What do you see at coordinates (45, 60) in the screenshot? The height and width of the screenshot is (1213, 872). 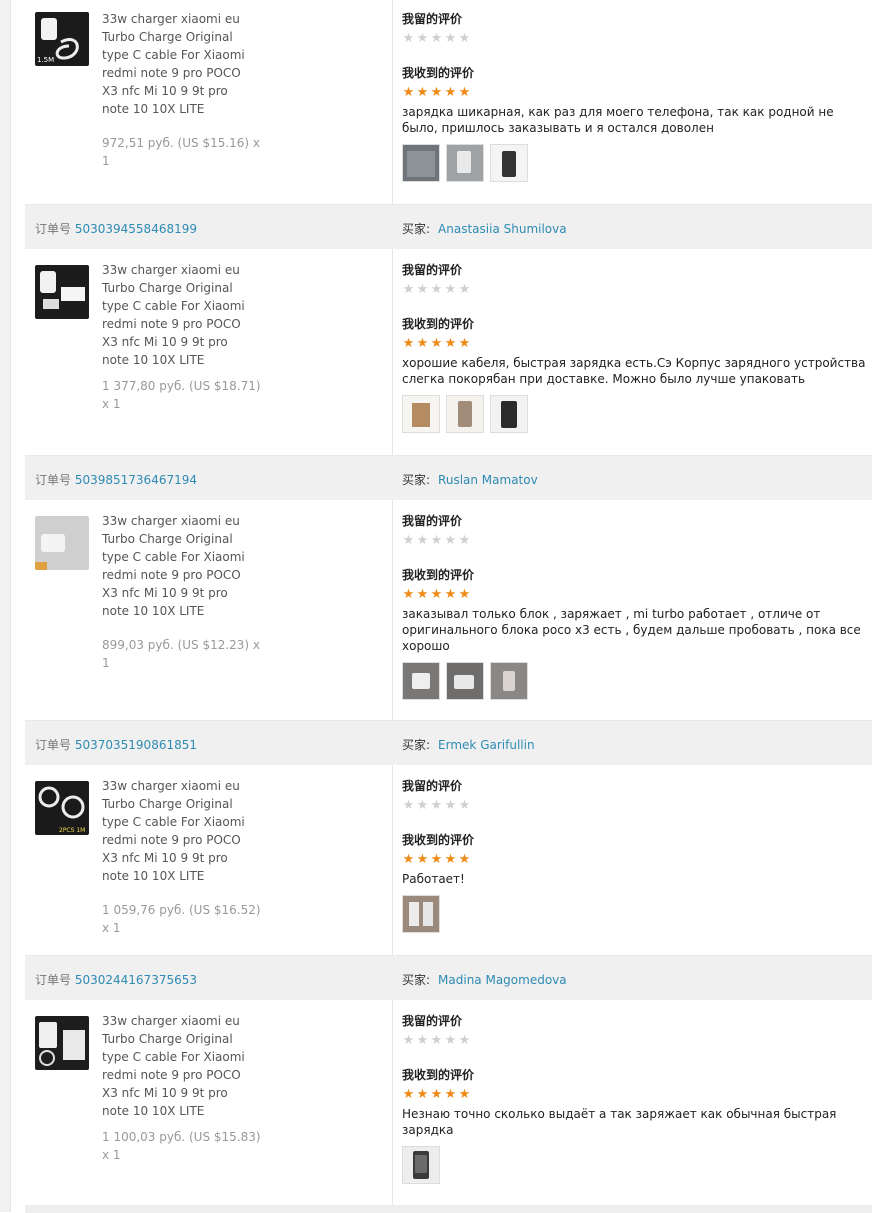 I see `thumb-badge: 1.5M` at bounding box center [45, 60].